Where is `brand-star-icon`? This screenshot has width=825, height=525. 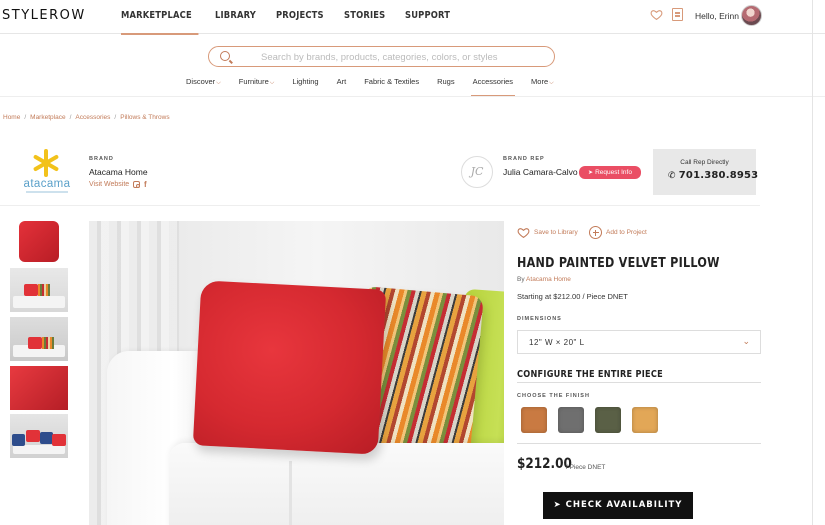
brand-star-icon is located at coordinates (46, 163).